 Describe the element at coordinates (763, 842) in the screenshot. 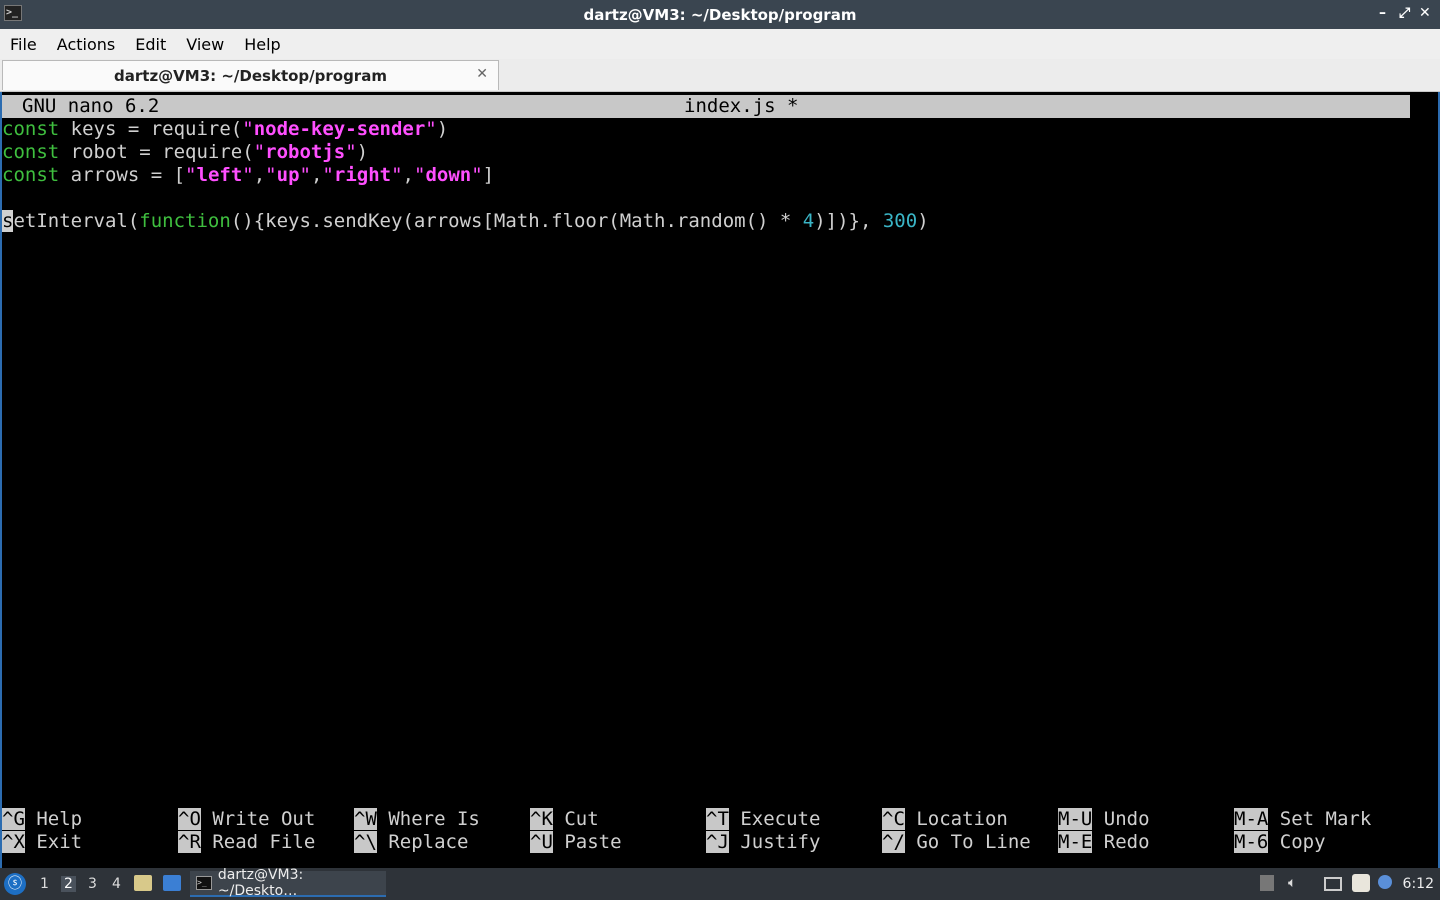

I see `shortcut-justify: ^J Justify` at that location.